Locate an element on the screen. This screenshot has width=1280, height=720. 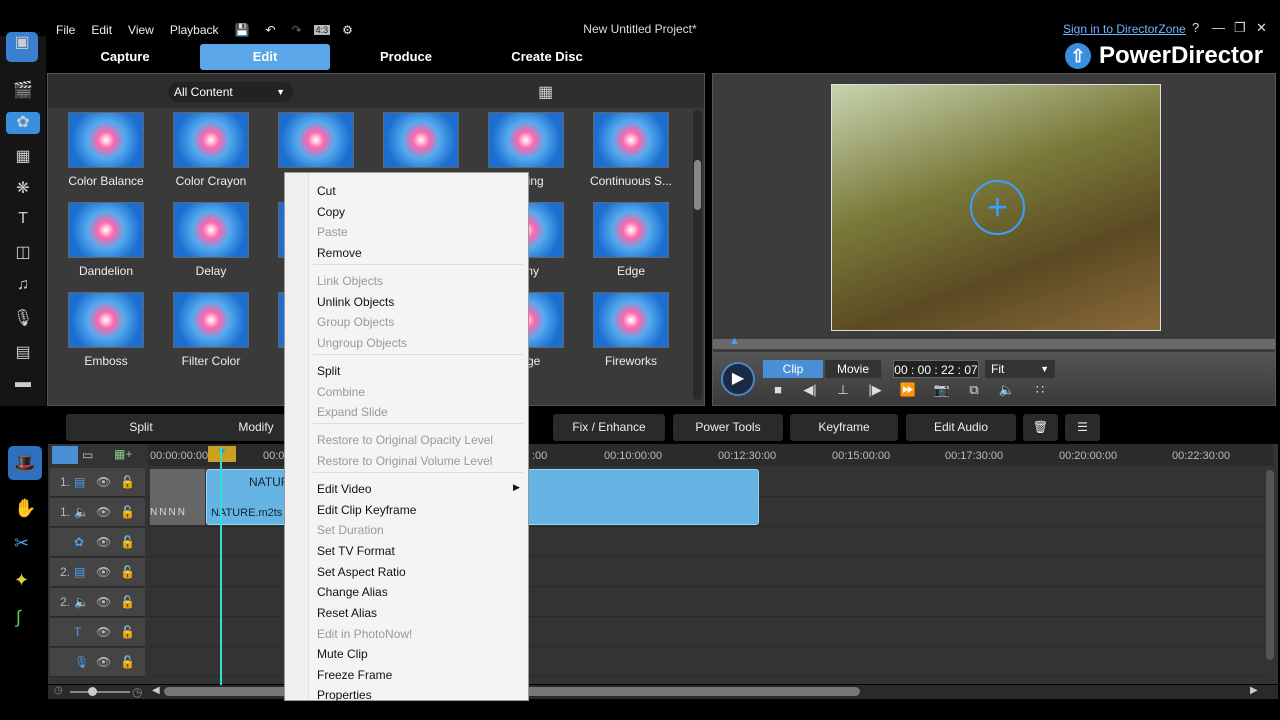
volume-icon: 🔈 is located at coordinates (1007, 392).